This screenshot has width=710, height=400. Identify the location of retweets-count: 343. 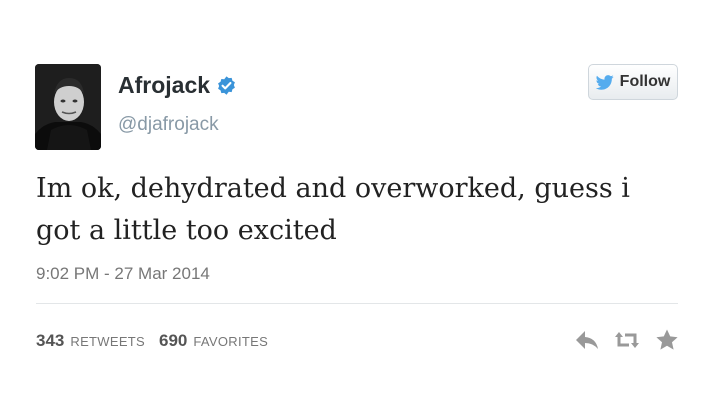
(50, 341).